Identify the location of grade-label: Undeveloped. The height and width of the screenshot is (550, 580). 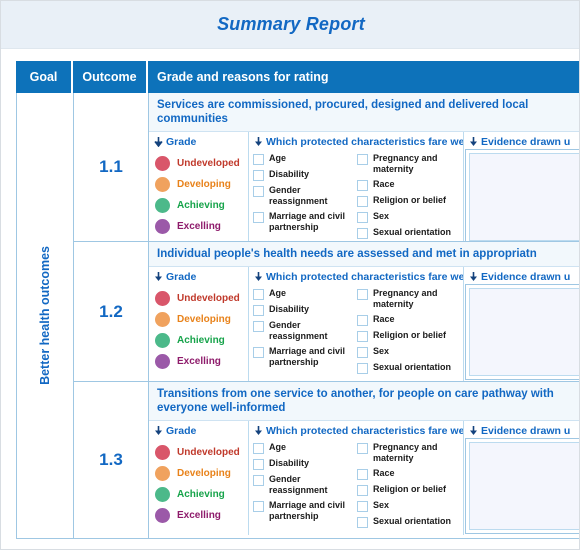
(208, 163).